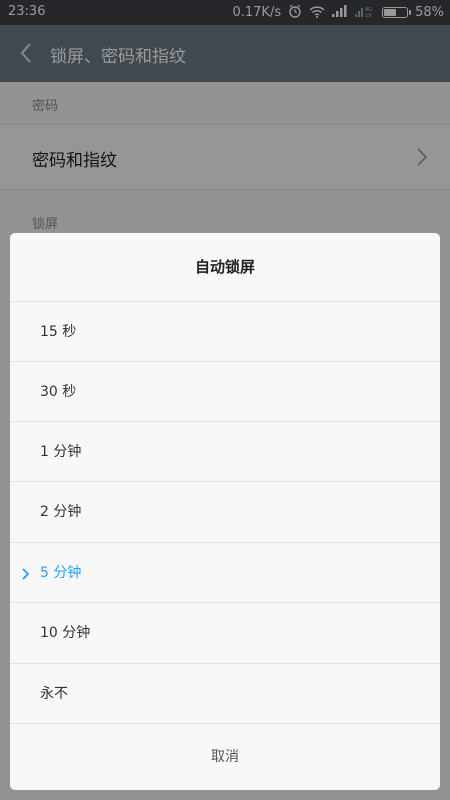 This screenshot has width=450, height=800. I want to click on option-label: 15 秒, so click(58, 332).